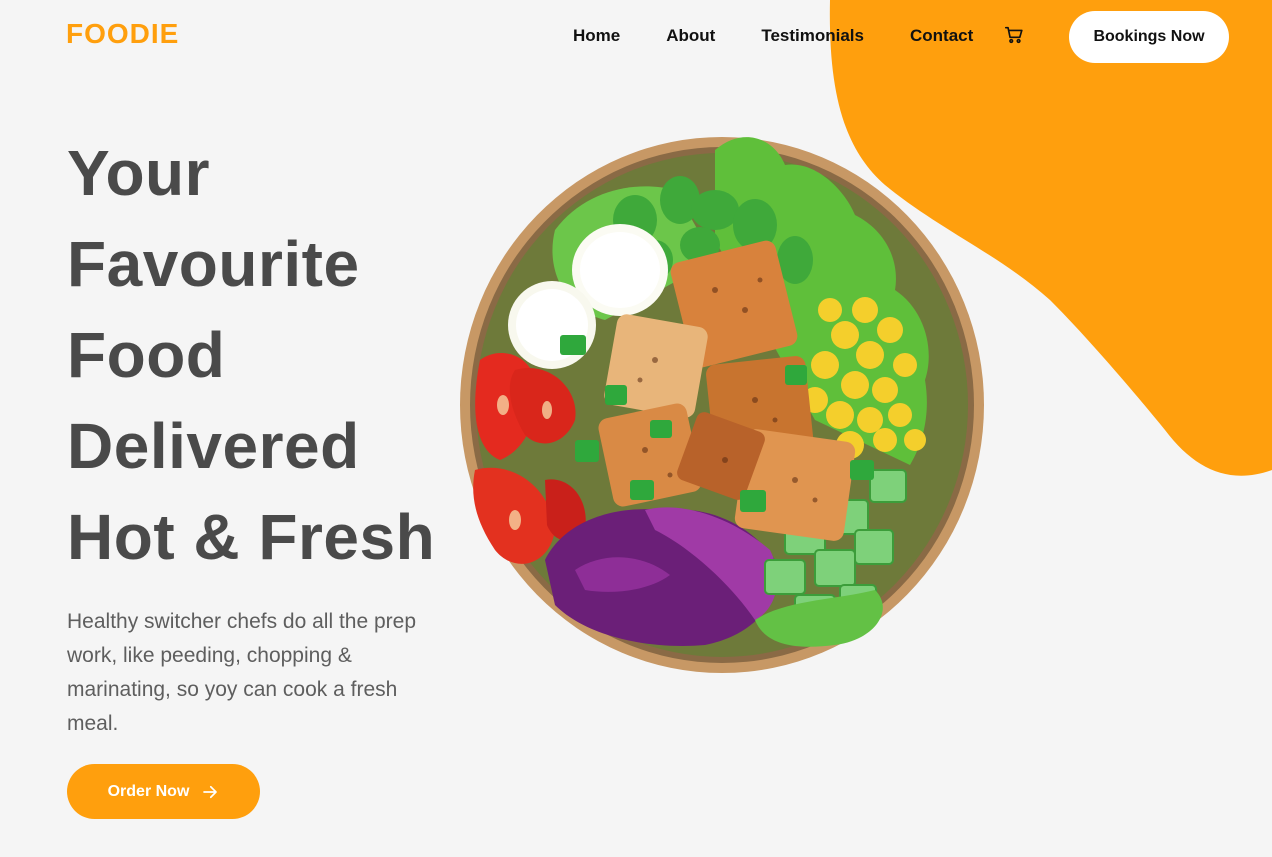 This screenshot has width=1272, height=857. What do you see at coordinates (1149, 37) in the screenshot?
I see `bookings-now-button: Bookings Now` at bounding box center [1149, 37].